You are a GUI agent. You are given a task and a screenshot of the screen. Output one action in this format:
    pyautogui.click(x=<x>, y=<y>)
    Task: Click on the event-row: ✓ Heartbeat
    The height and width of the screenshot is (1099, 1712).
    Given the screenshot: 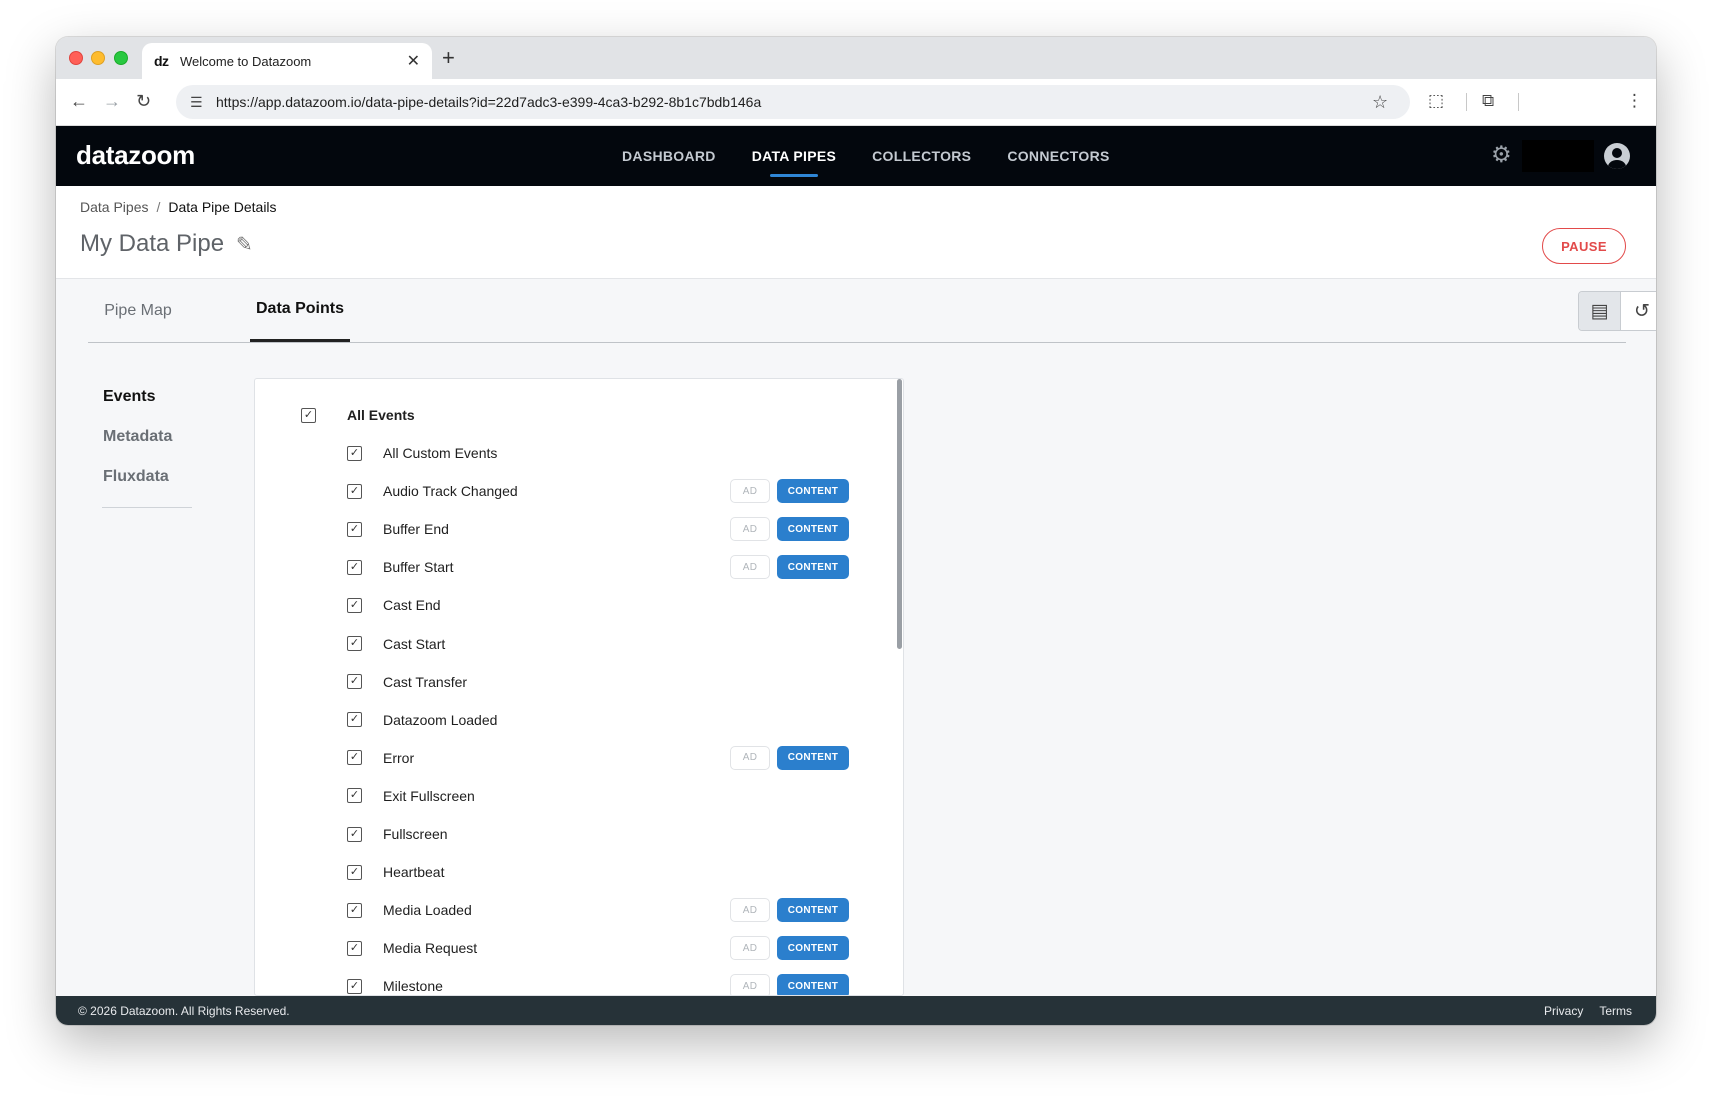 What is the action you would take?
    pyautogui.click(x=579, y=872)
    